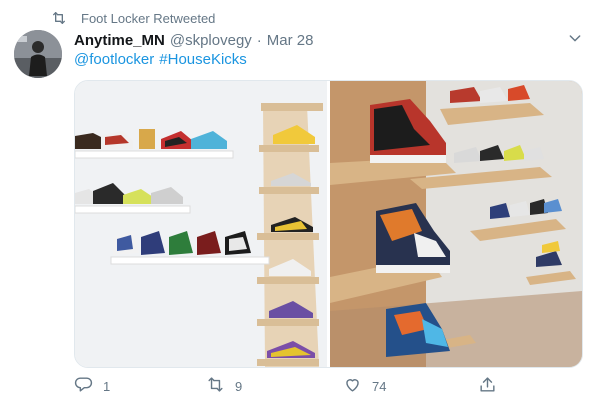  I want to click on retweet-label: Foot Locker Retweeted, so click(148, 18).